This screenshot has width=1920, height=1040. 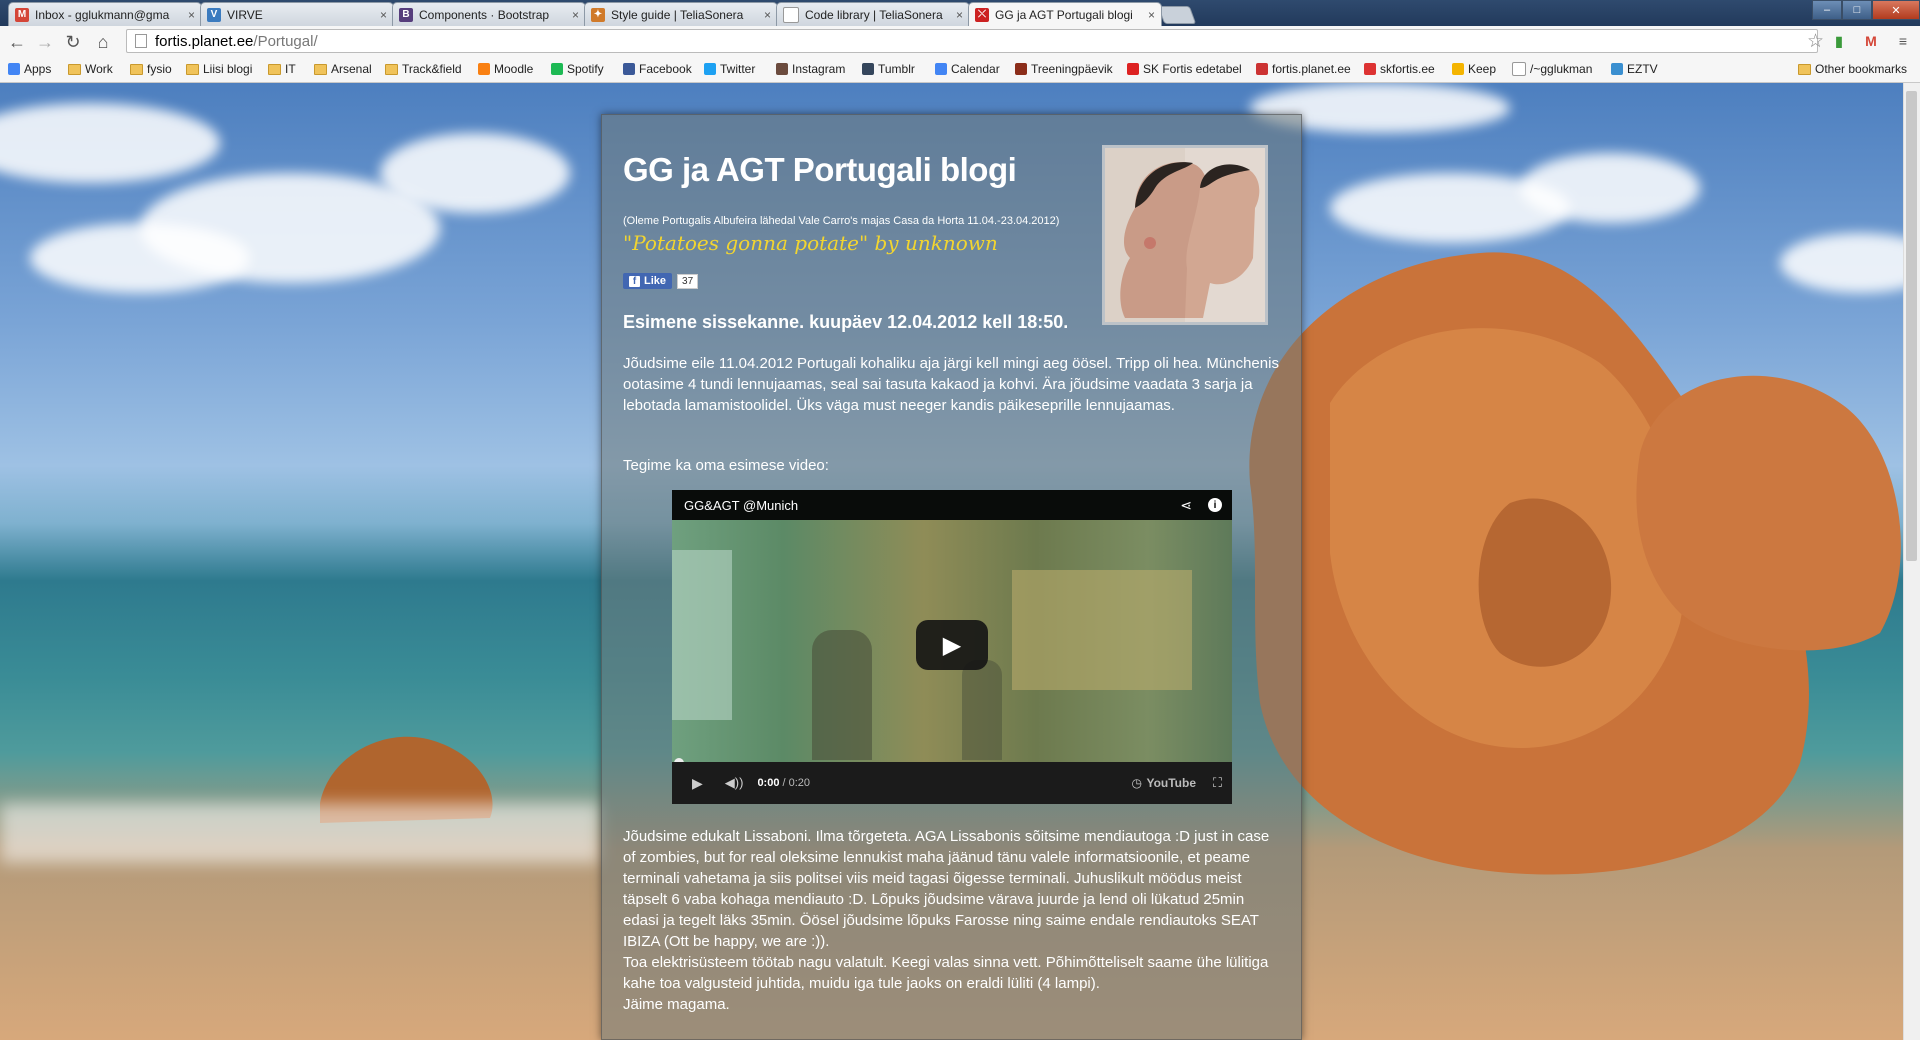 I want to click on share-icon: ⋖, so click(x=1186, y=505).